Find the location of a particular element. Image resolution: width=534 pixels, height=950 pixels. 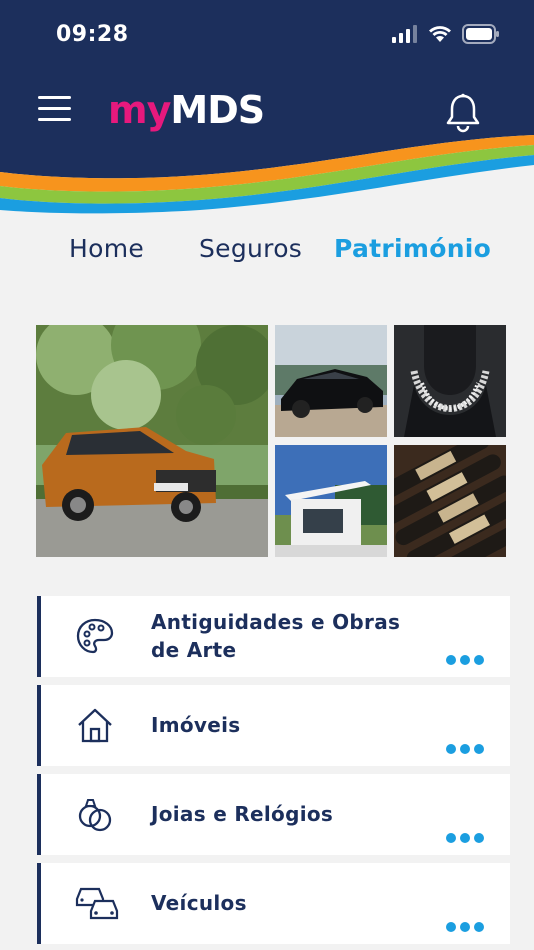

category-veiculos: Veículos is located at coordinates (273, 903).